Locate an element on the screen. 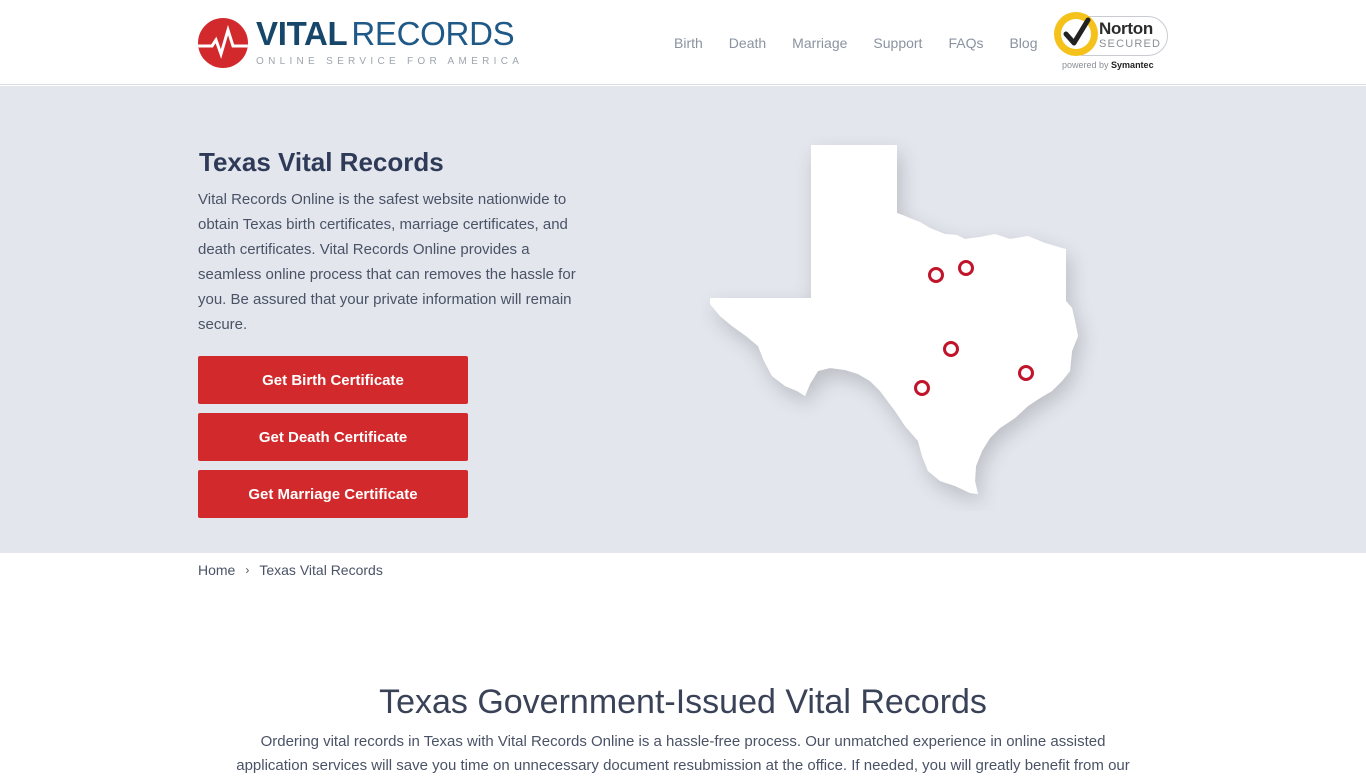 This screenshot has height=778, width=1366. page-title: Texas Vital Records is located at coordinates (321, 162).